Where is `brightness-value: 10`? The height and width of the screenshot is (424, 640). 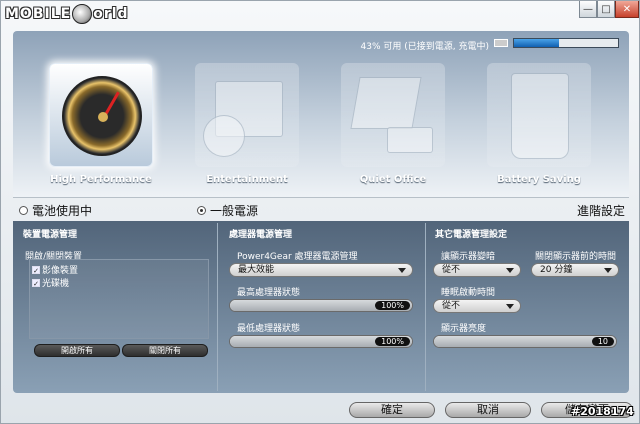
brightness-value: 10 is located at coordinates (602, 341).